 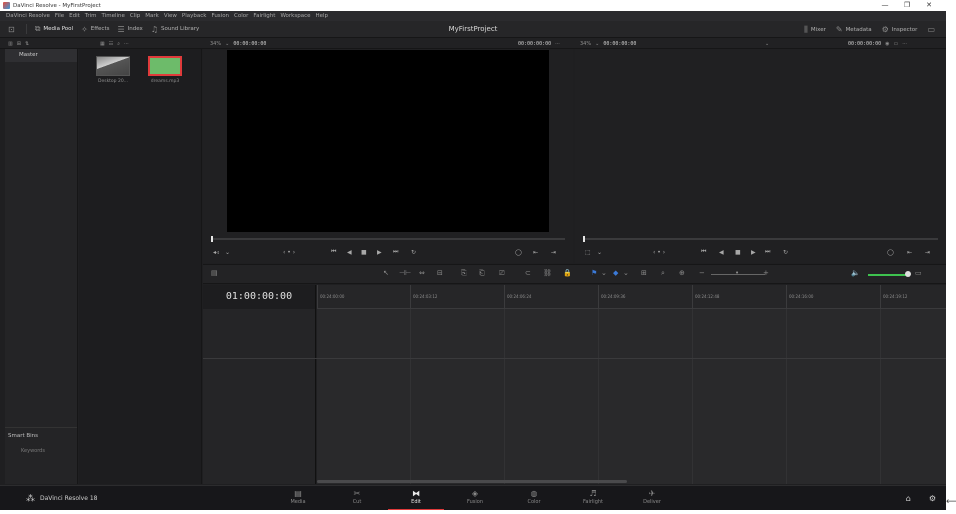 What do you see at coordinates (652, 498) in the screenshot?
I see `page-deliver: ✈ Deliver` at bounding box center [652, 498].